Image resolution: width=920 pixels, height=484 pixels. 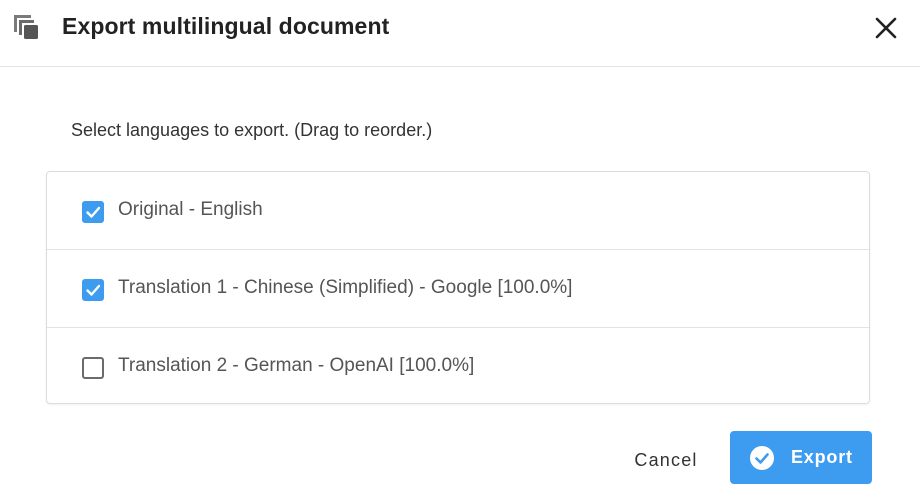 I want to click on check-circle-icon, so click(x=762, y=458).